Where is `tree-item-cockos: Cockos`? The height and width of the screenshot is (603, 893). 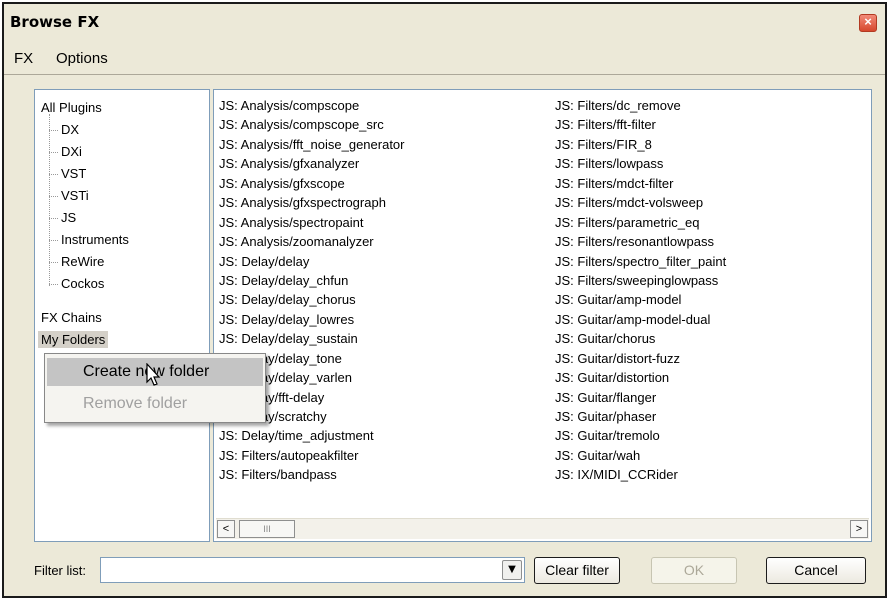
tree-item-cockos: Cockos is located at coordinates (82, 283).